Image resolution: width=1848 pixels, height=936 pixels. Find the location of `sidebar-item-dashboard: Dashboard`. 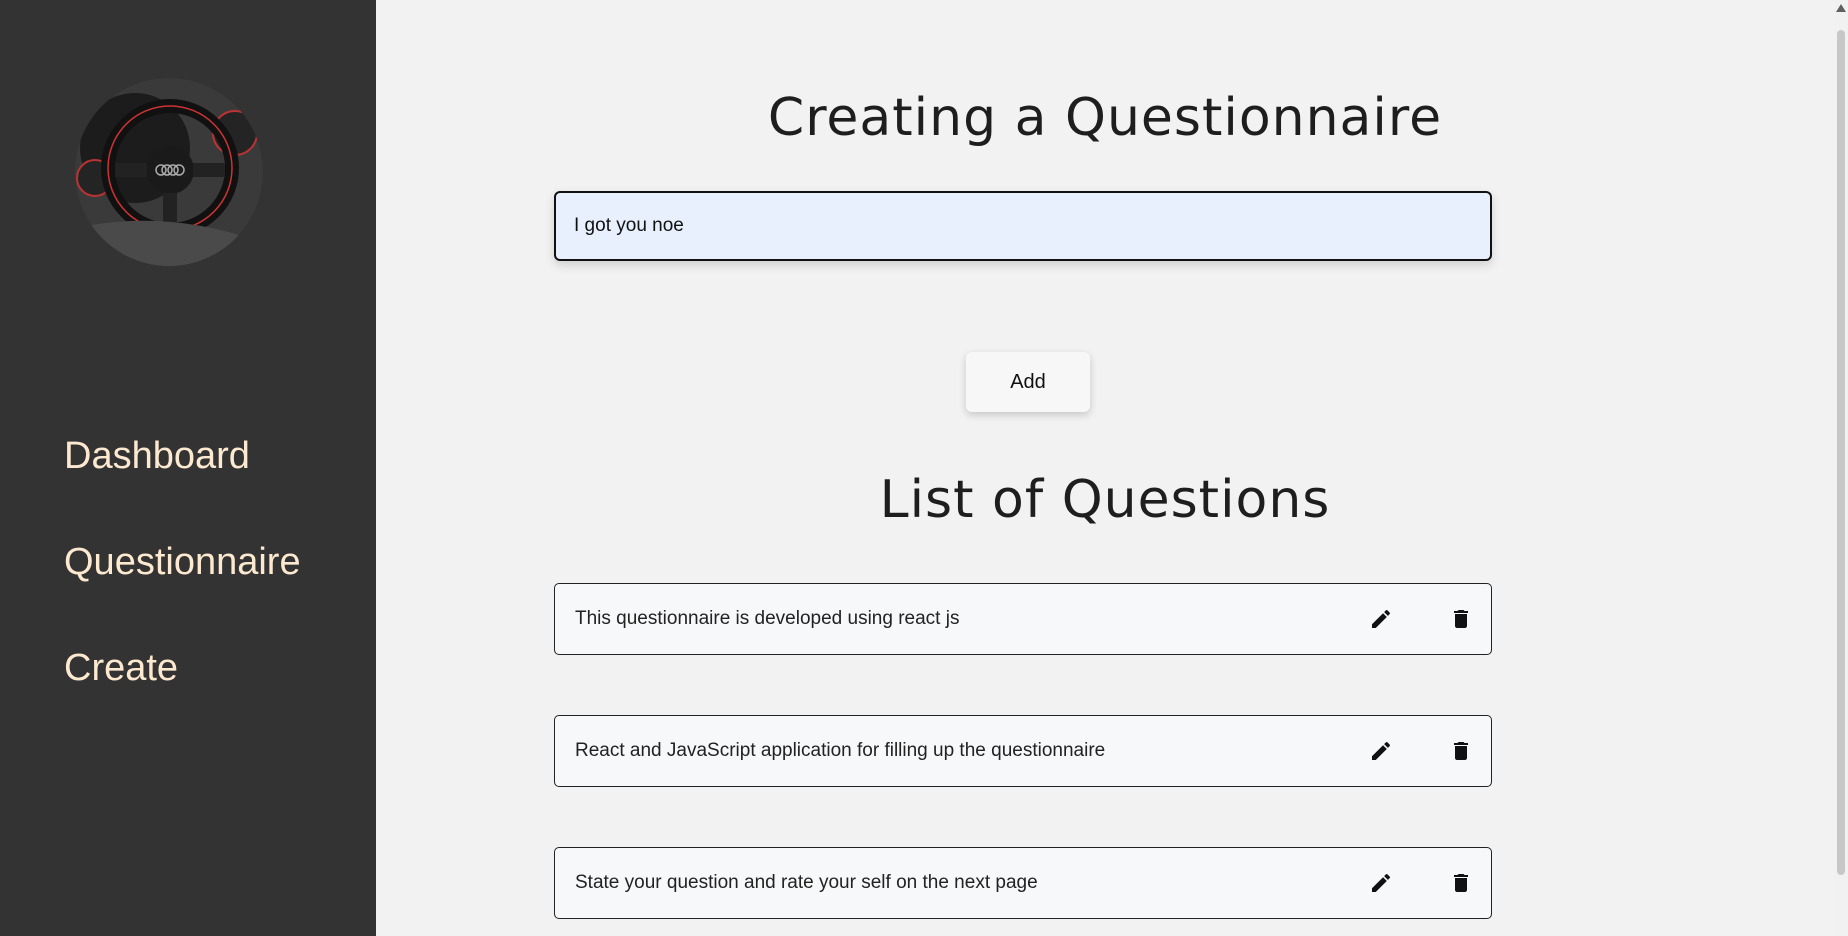

sidebar-item-dashboard: Dashboard is located at coordinates (157, 456).